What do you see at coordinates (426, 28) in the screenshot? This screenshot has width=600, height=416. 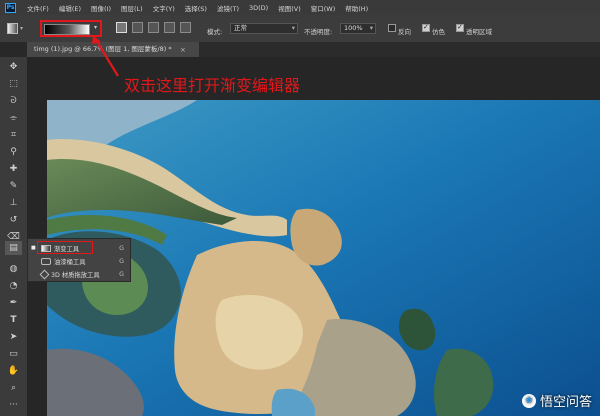 I see `dither-checkbox` at bounding box center [426, 28].